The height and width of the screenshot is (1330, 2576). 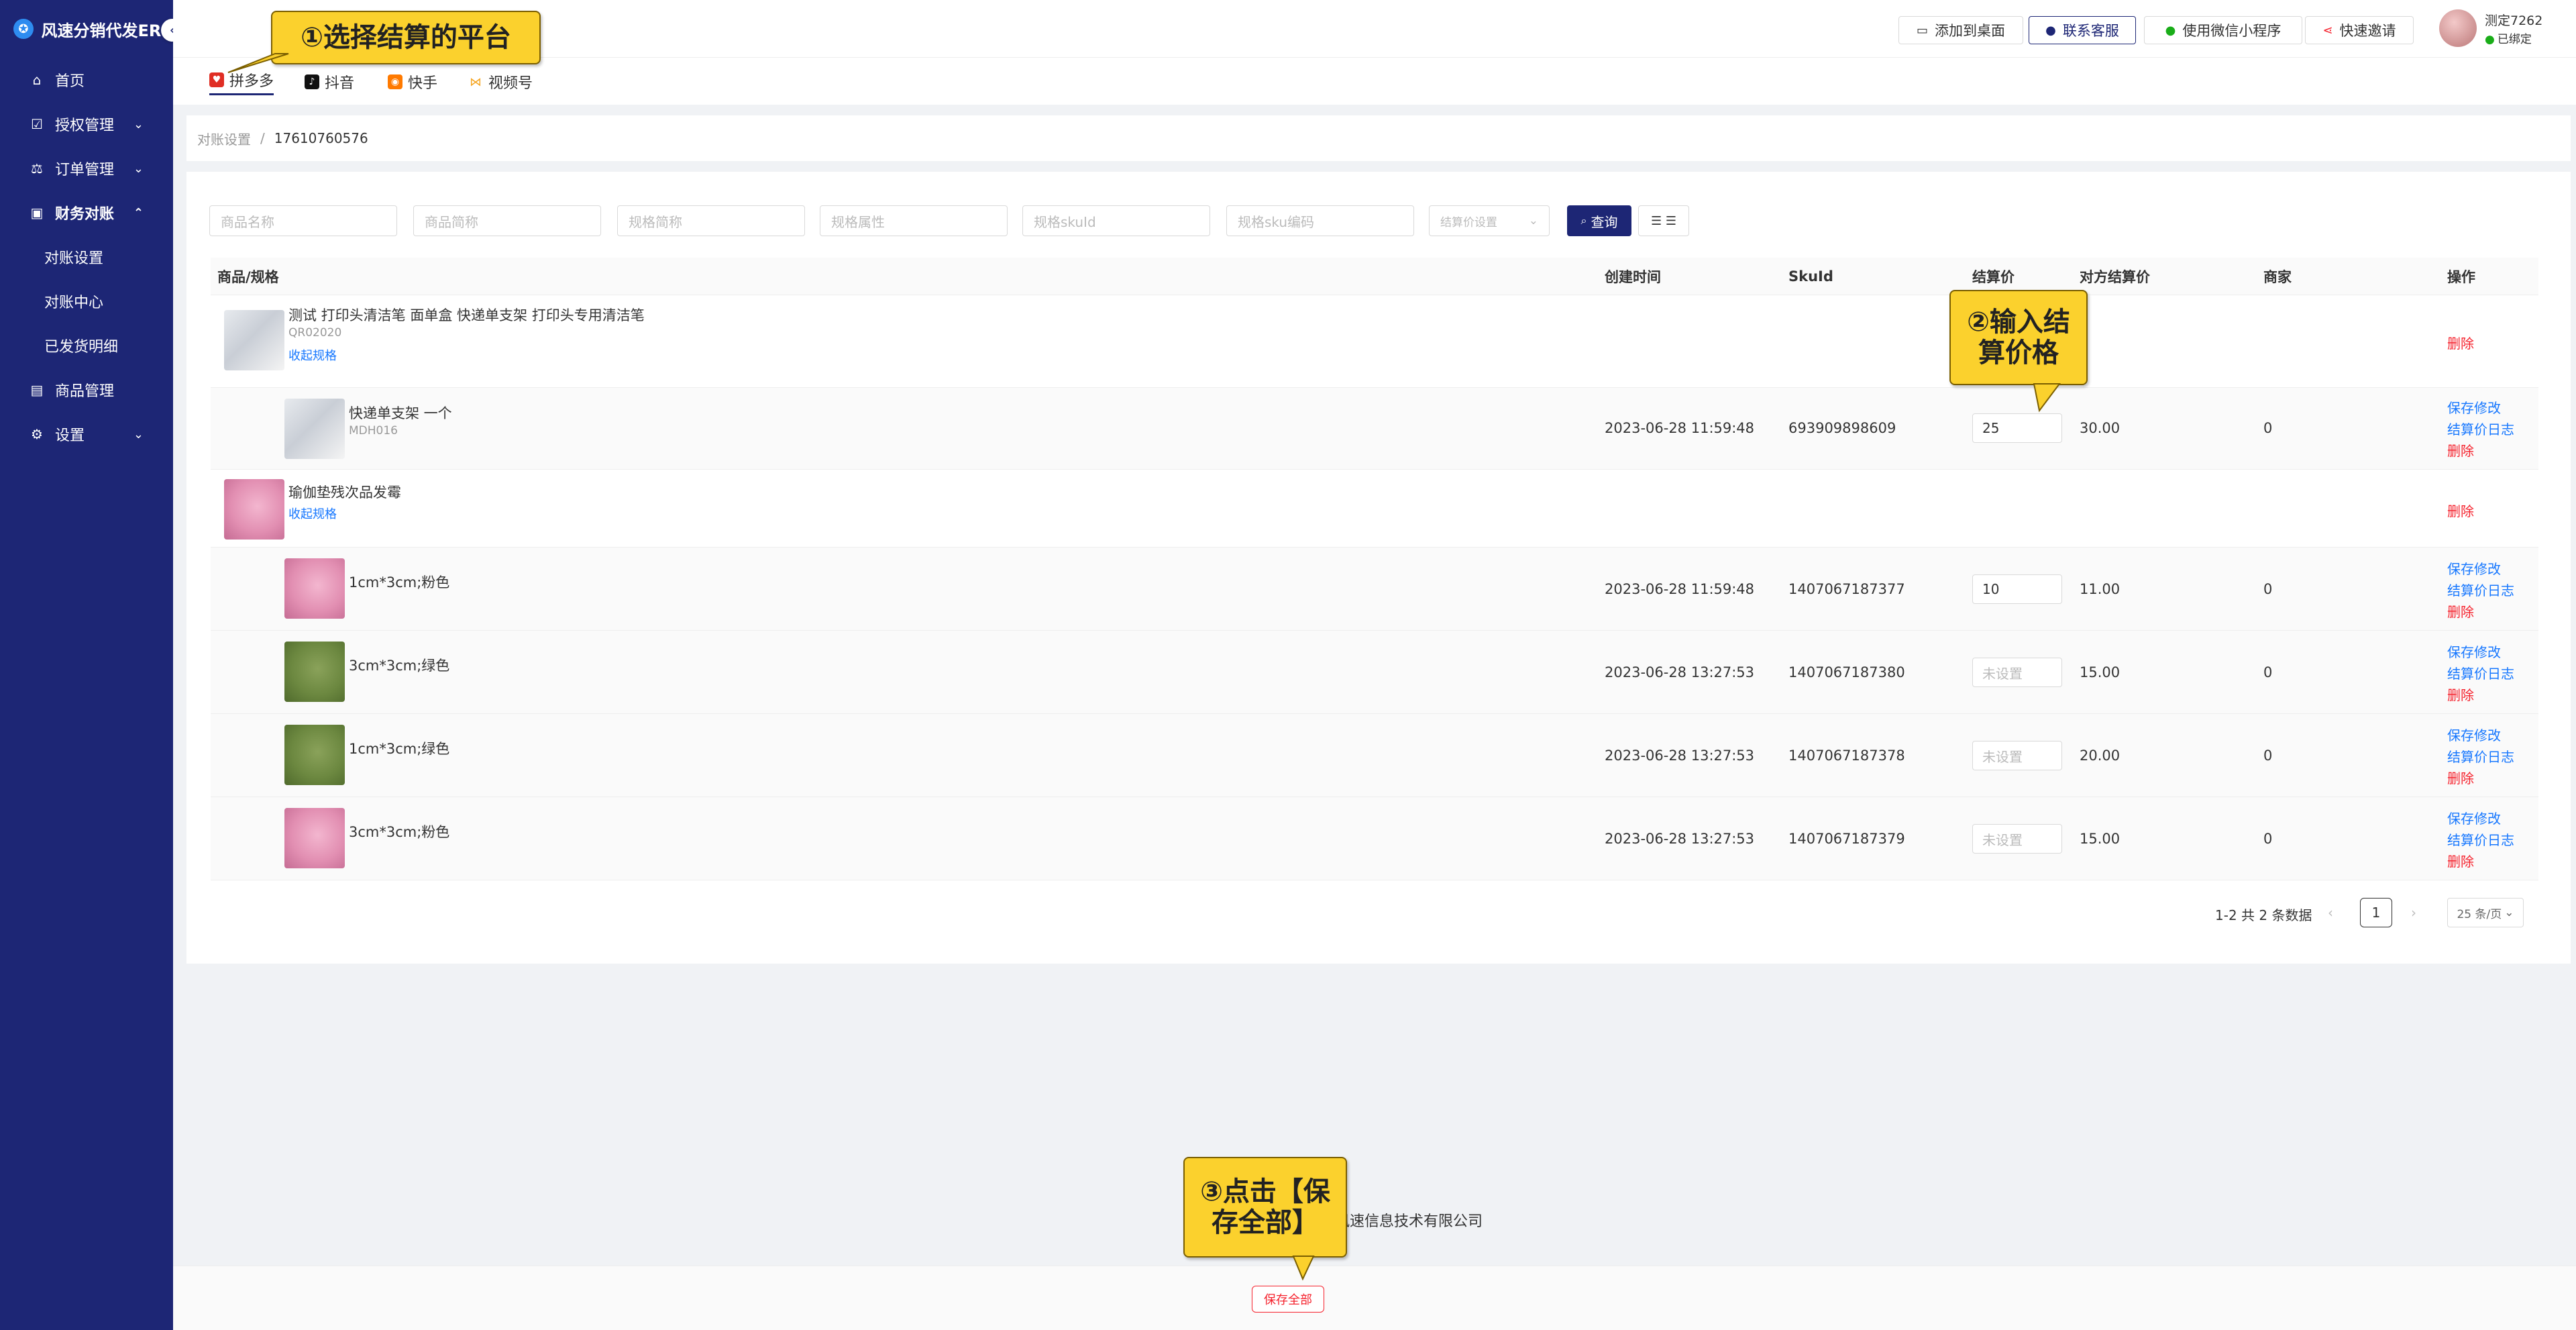 I want to click on quick-invite-button: ⋖ 快速邀请, so click(x=2359, y=30).